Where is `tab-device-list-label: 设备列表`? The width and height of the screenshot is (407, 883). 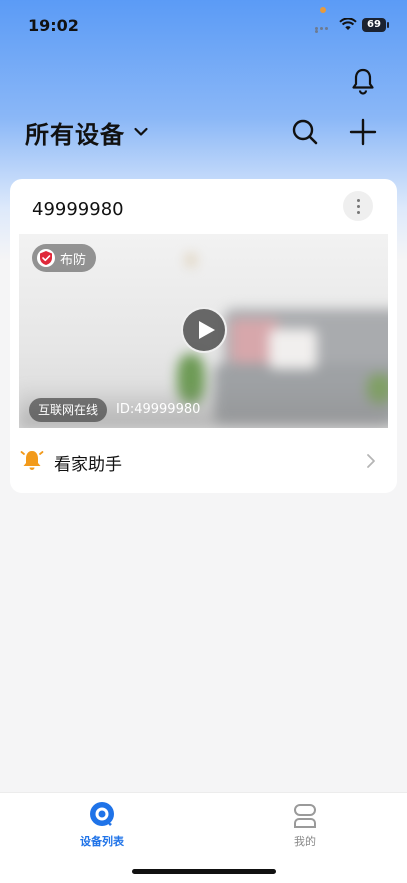
tab-device-list-label: 设备列表 is located at coordinates (102, 841).